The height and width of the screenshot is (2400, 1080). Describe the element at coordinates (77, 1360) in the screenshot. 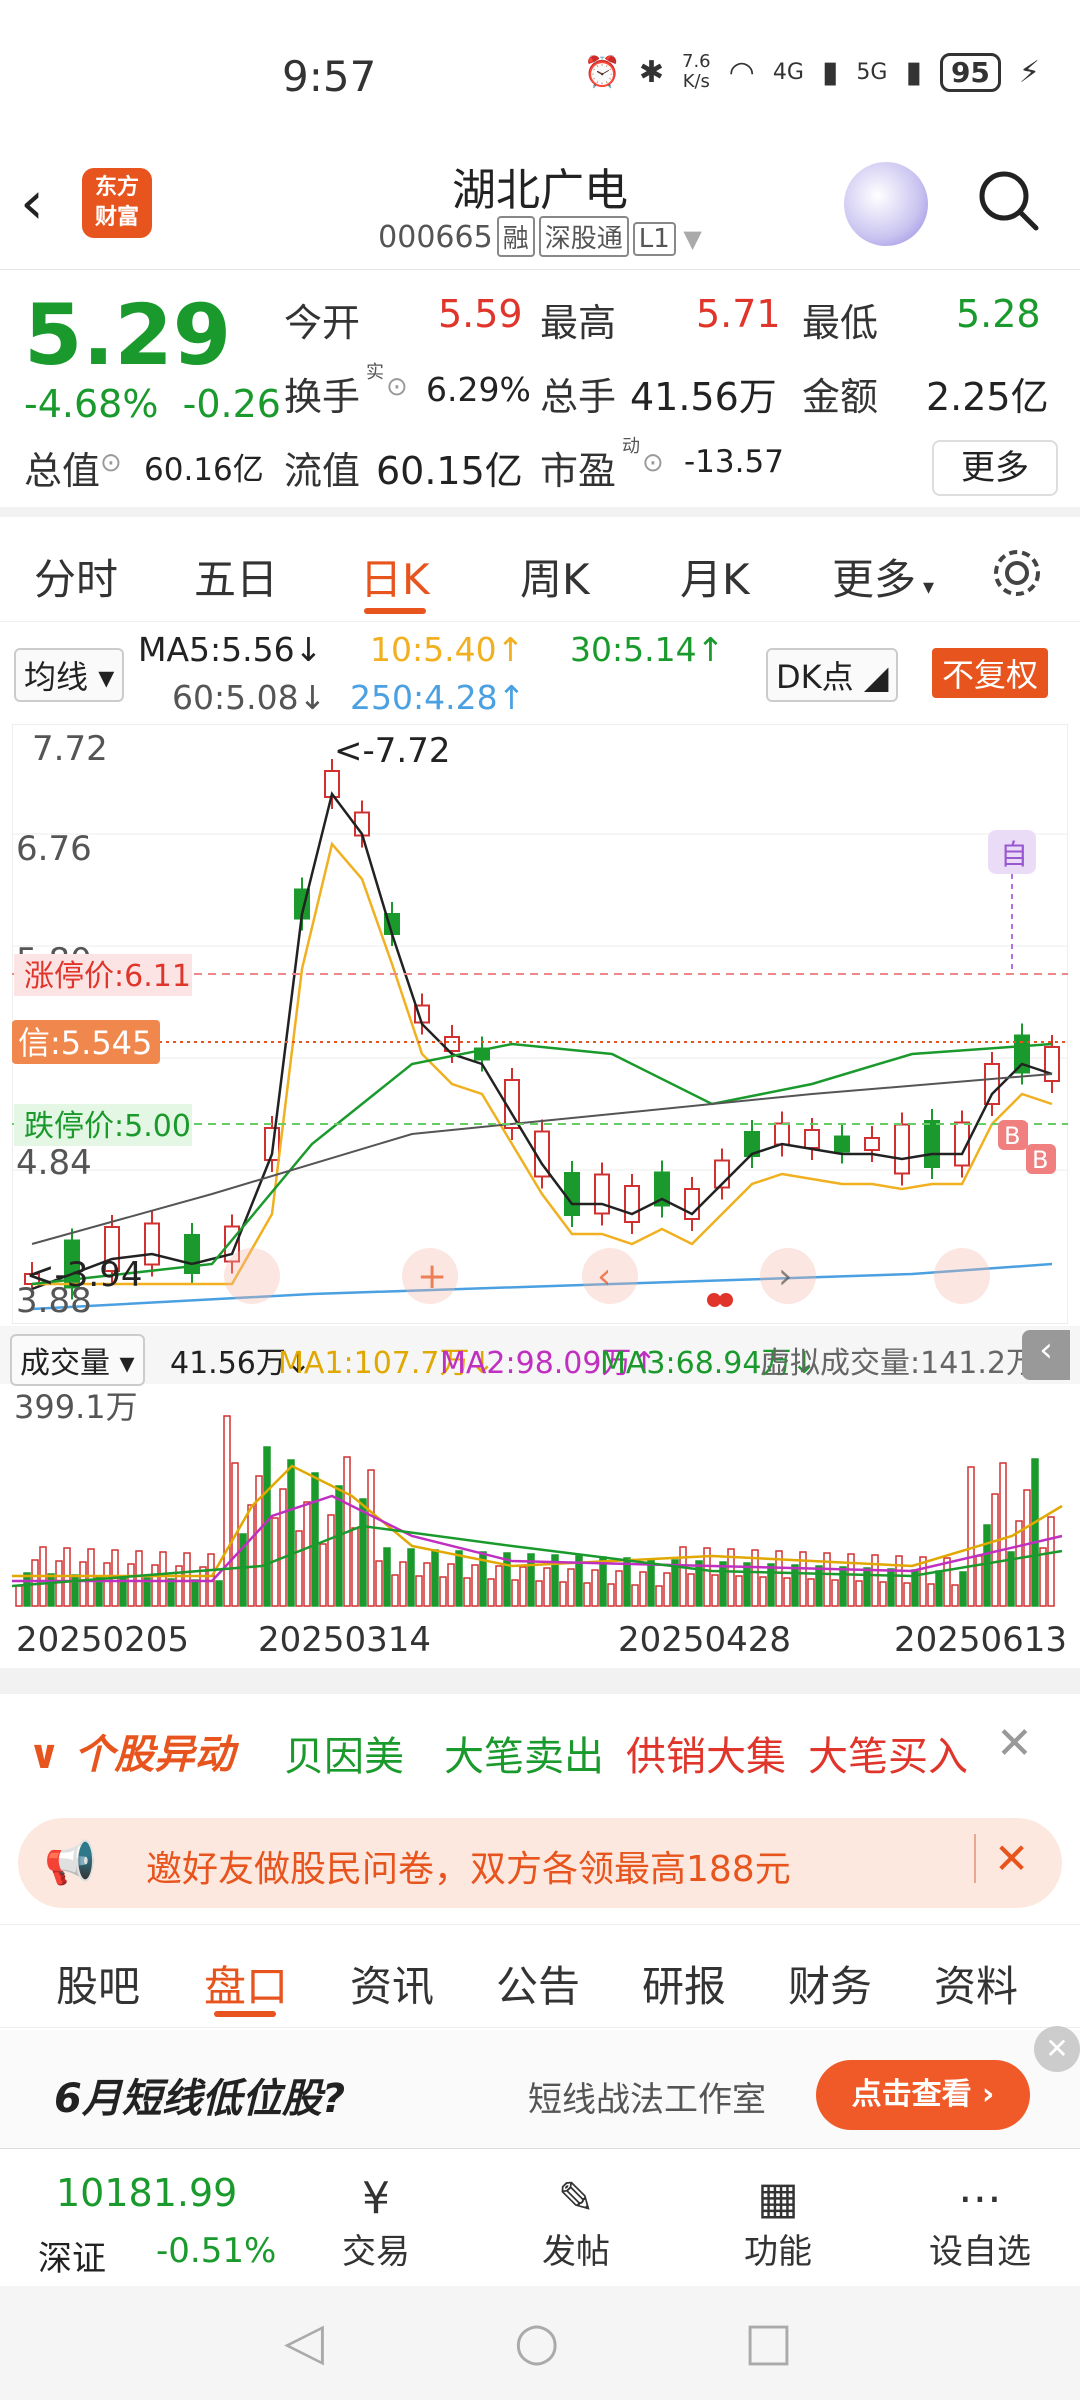

I see `volume-indicator-select: 成交量 ▾` at that location.